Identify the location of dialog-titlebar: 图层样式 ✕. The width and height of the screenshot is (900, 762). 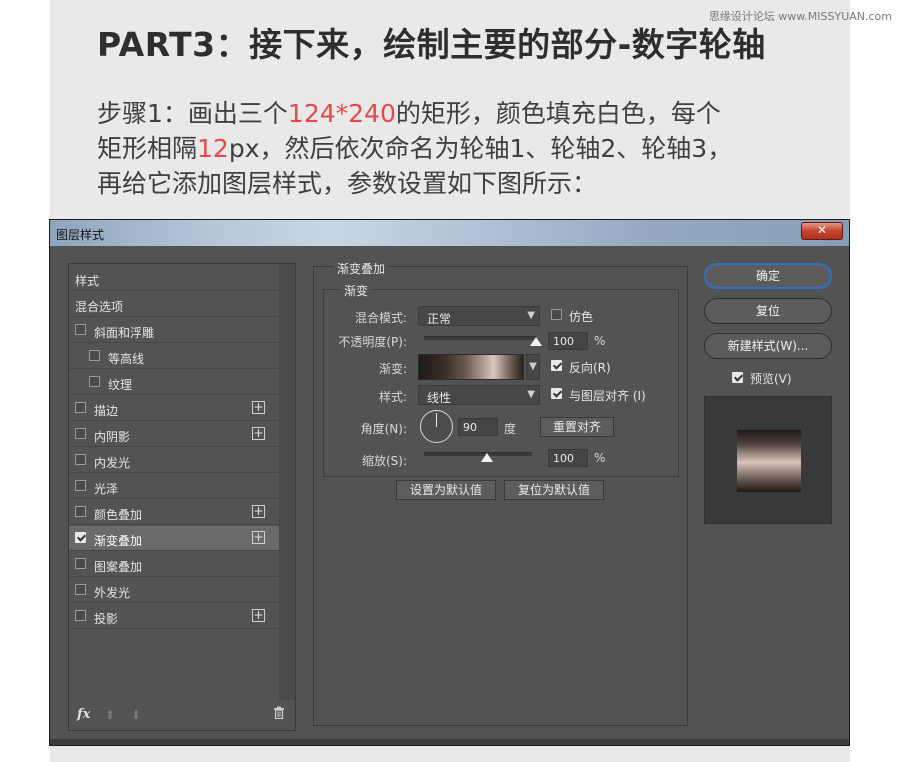
(449, 233).